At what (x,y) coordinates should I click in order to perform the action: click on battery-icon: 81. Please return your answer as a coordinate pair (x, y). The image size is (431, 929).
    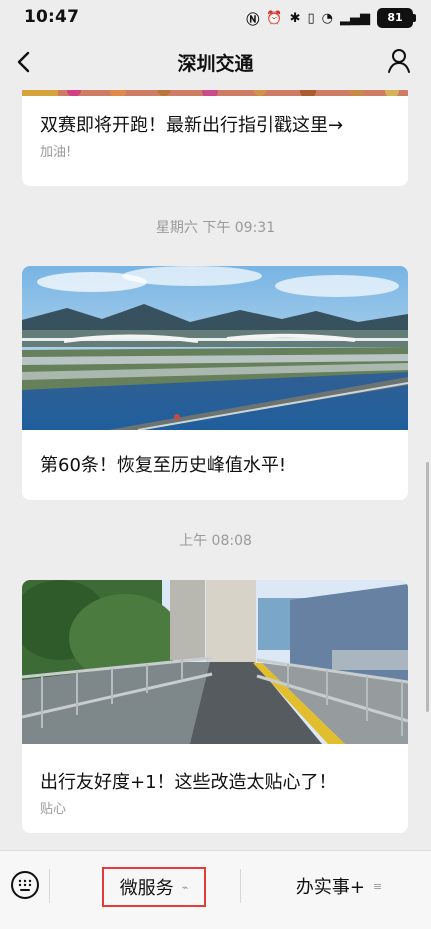
    Looking at the image, I should click on (396, 18).